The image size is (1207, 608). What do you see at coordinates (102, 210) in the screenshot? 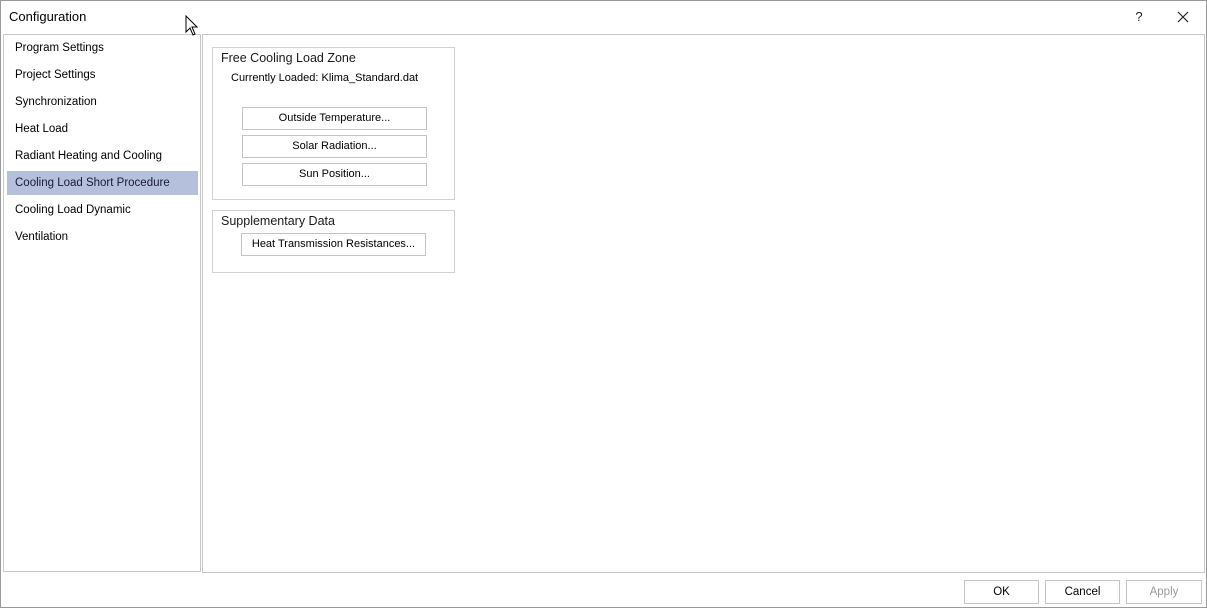
I see `sidebar-item-cooling-load-dynamic: Cooling Load Dynamic` at bounding box center [102, 210].